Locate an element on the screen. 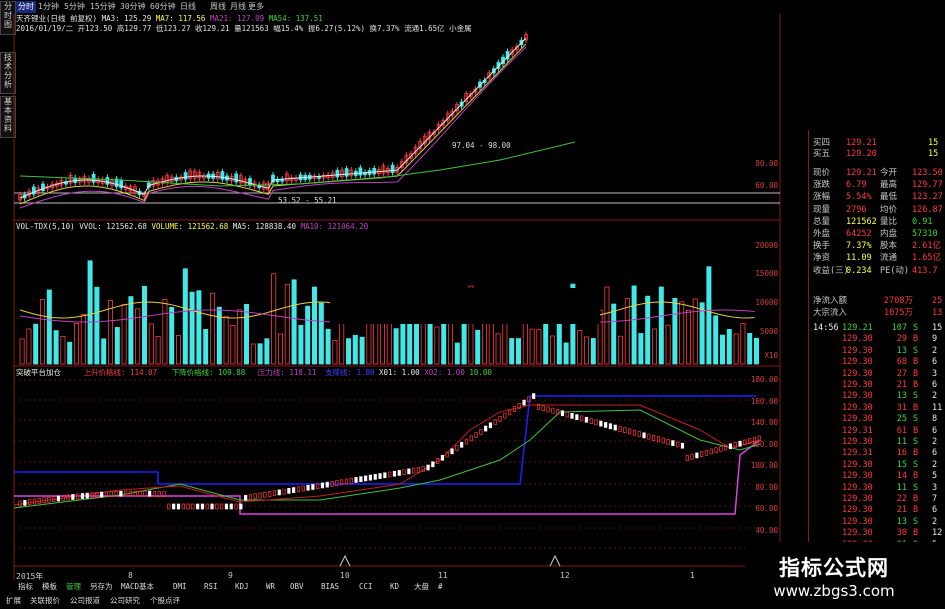  bottom-tab: WR is located at coordinates (270, 587).